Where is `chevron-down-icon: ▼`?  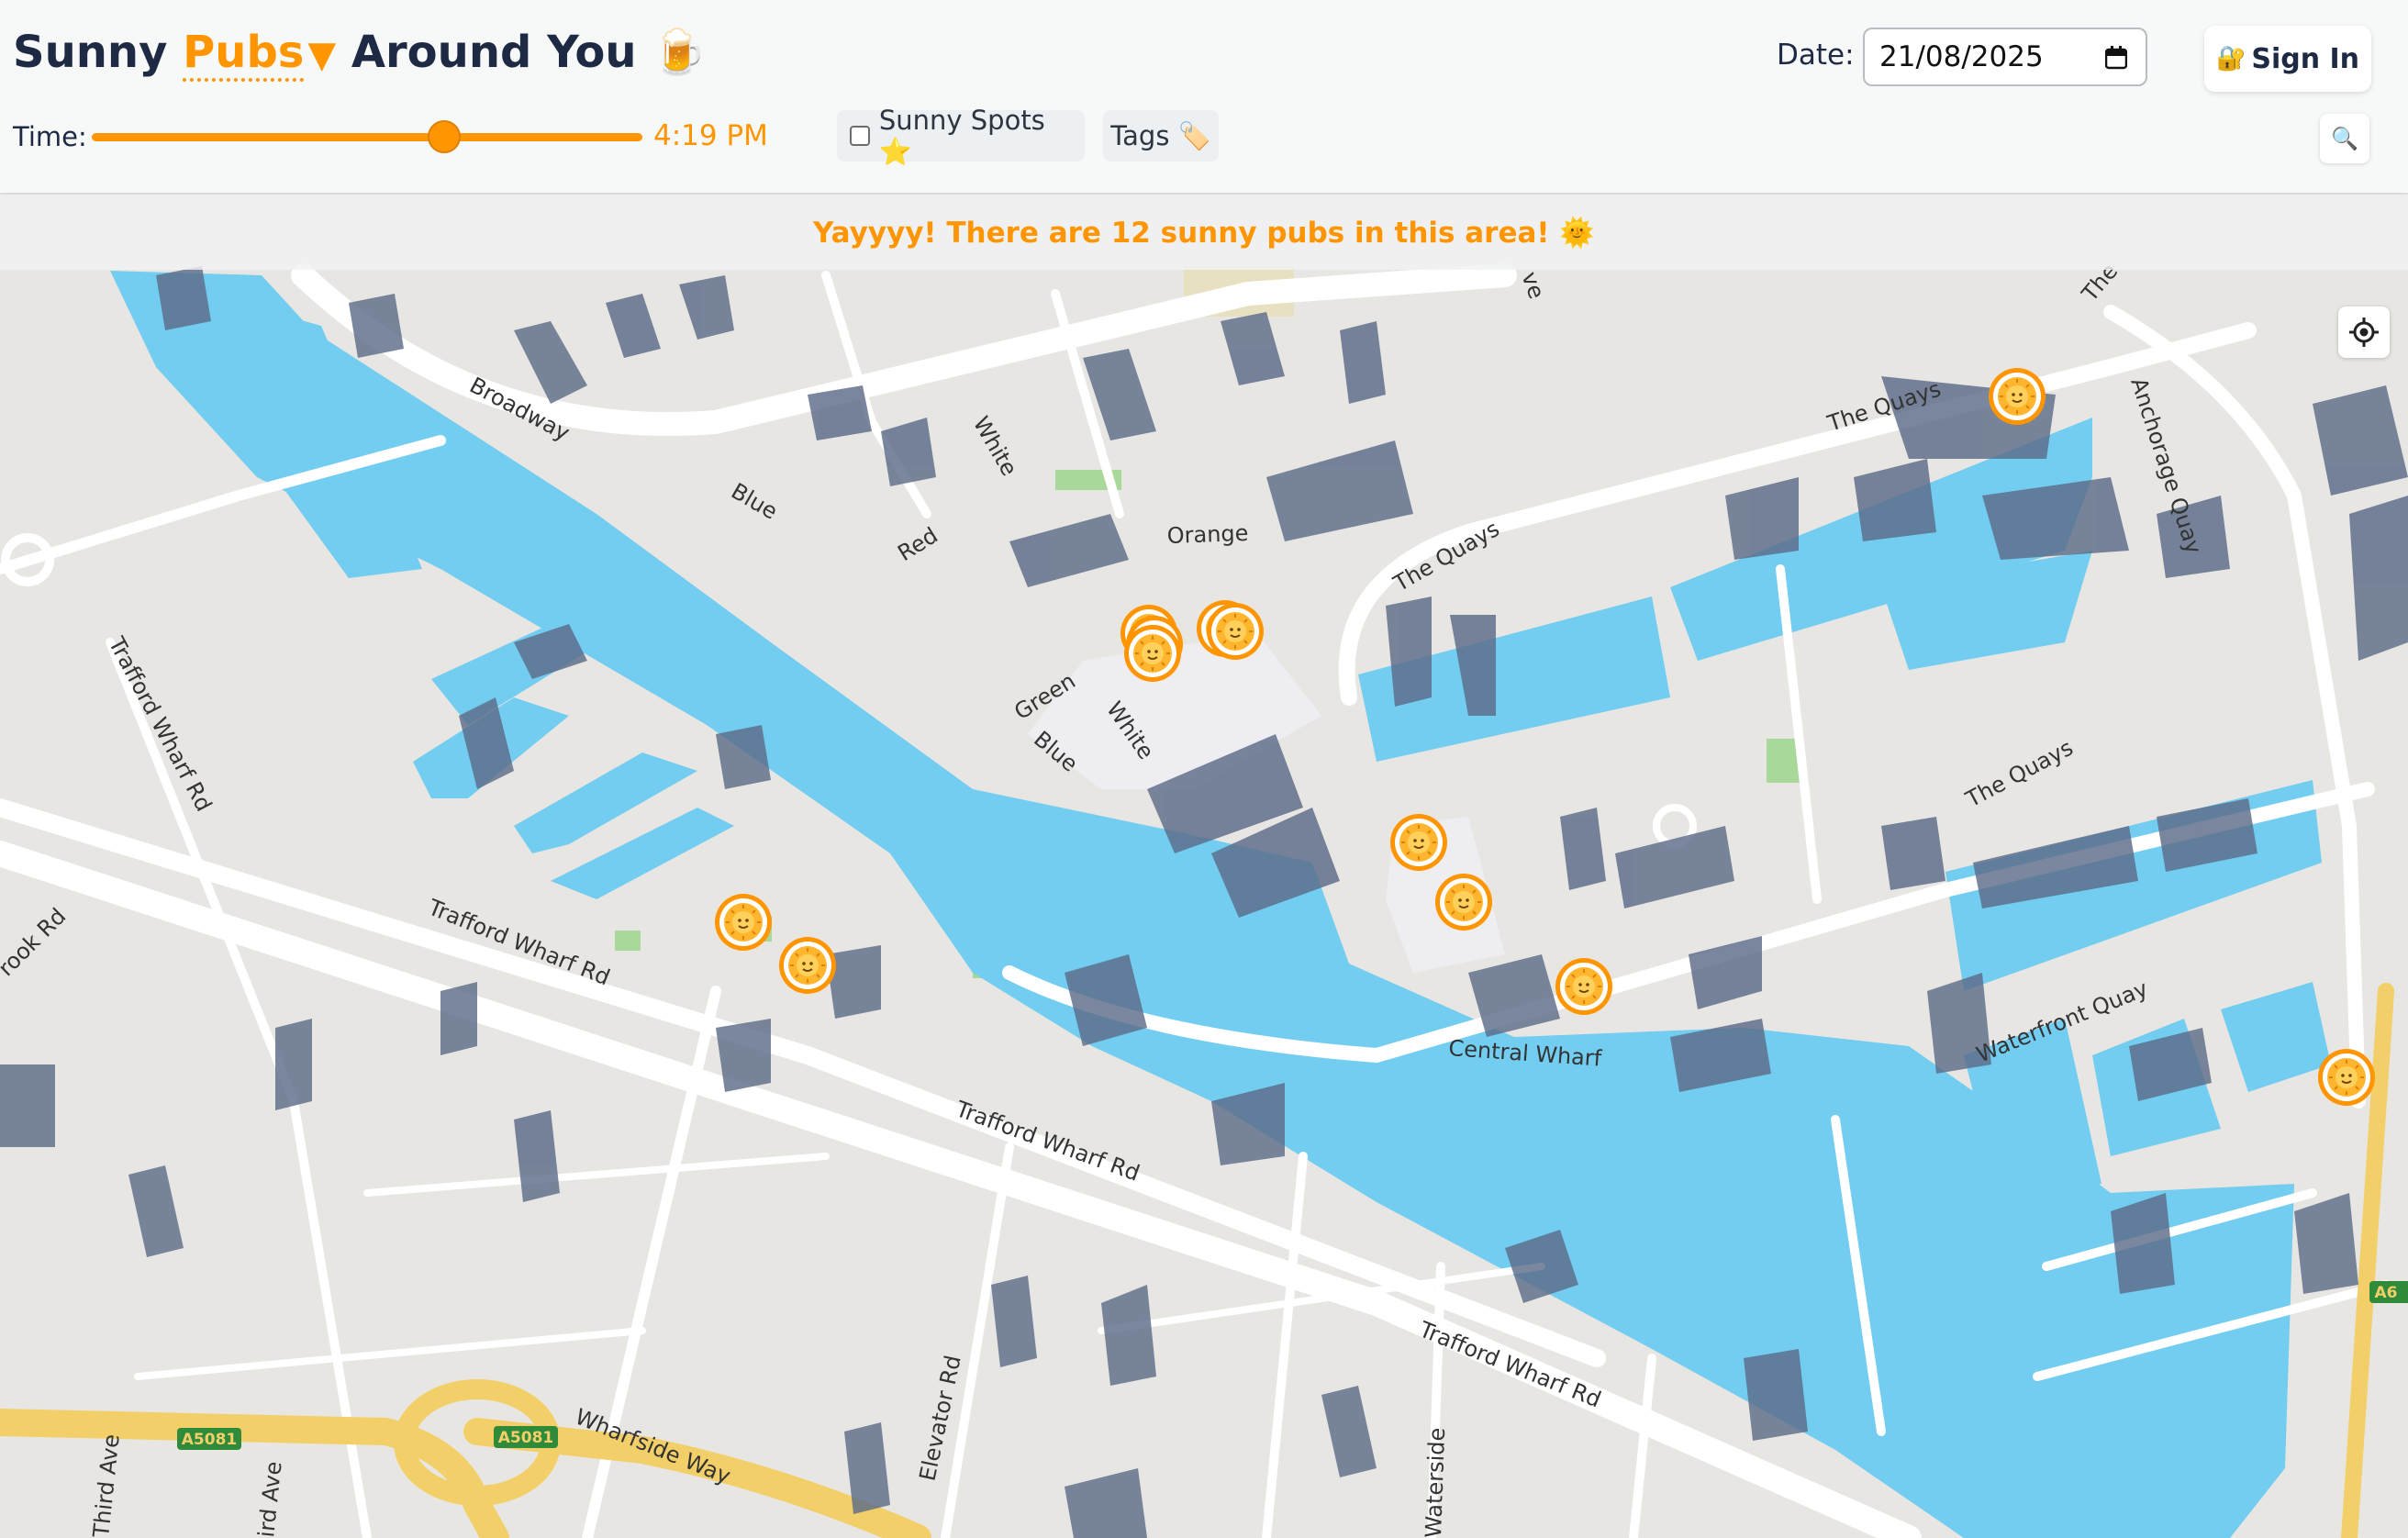 chevron-down-icon: ▼ is located at coordinates (322, 55).